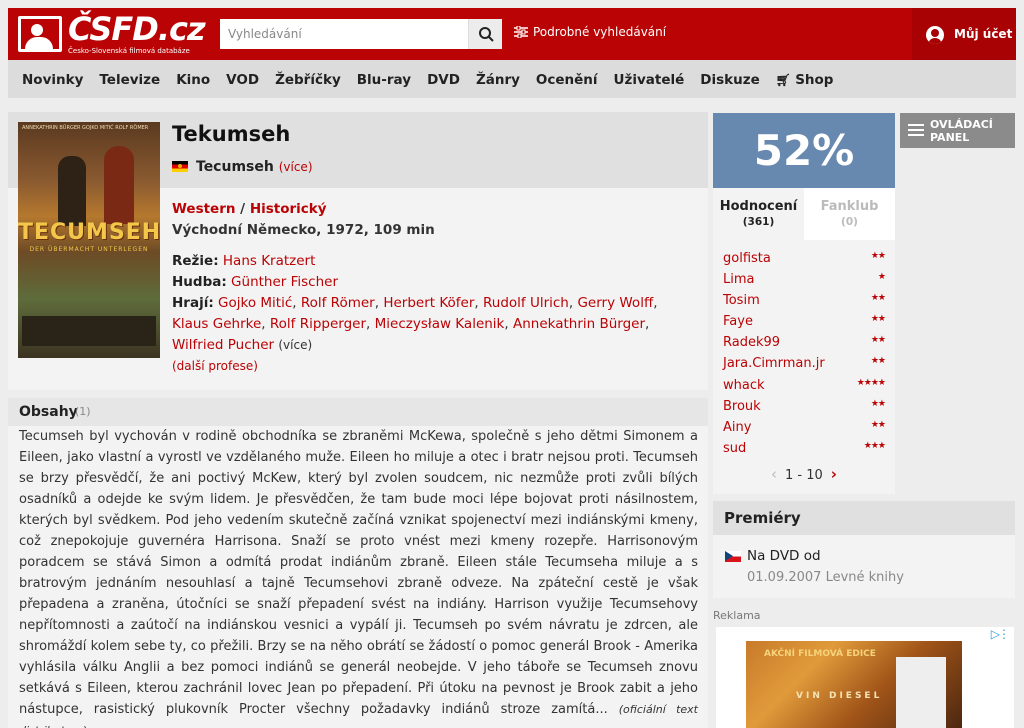  I want to click on user-link: Lima, so click(738, 279).